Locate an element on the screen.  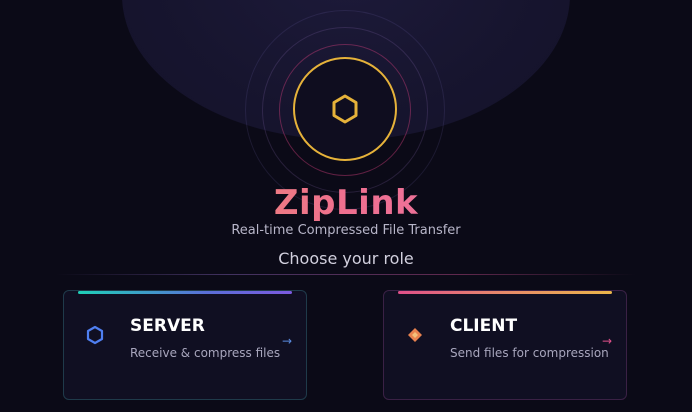
client-card-title: CLIENT is located at coordinates (484, 326).